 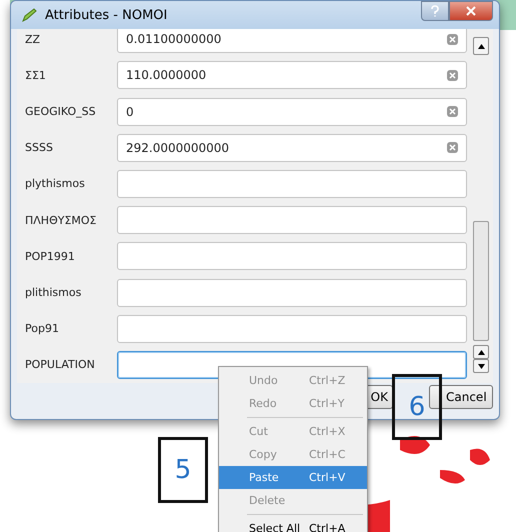 I want to click on scroll-down-button, so click(x=481, y=366).